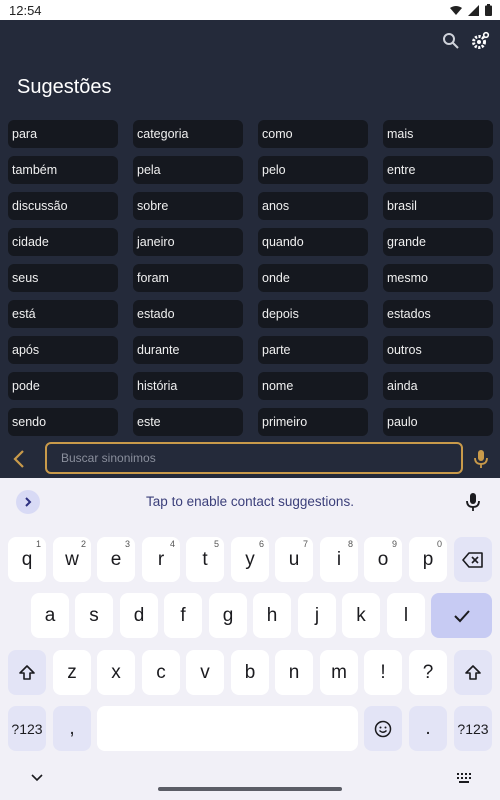 The height and width of the screenshot is (800, 500). What do you see at coordinates (116, 559) in the screenshot?
I see `key-e: e3` at bounding box center [116, 559].